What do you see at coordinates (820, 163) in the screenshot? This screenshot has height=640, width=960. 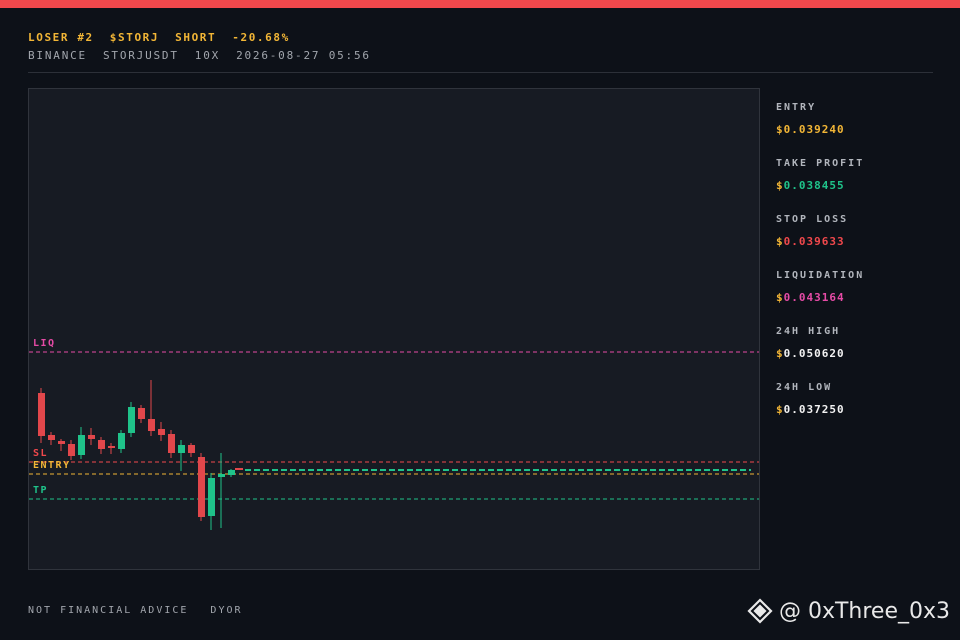 I see `stat-take-profit-key: TAKE PROFIT` at bounding box center [820, 163].